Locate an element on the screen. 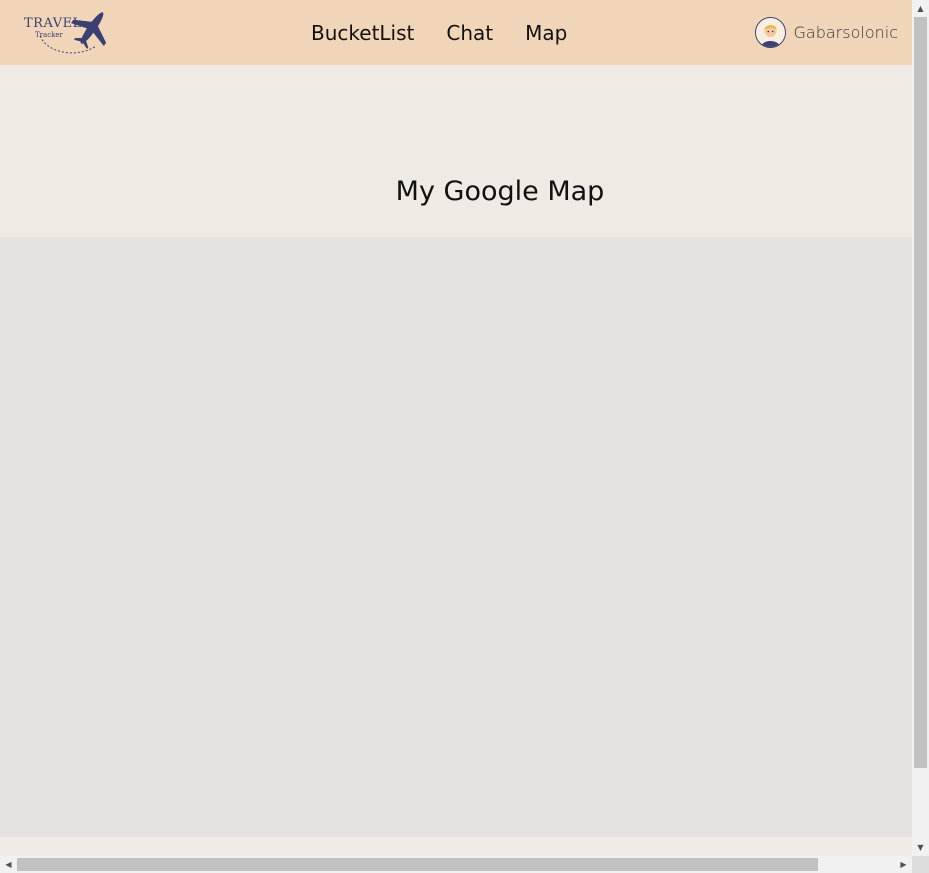 The image size is (929, 873). scrollbar-corner is located at coordinates (920, 864).